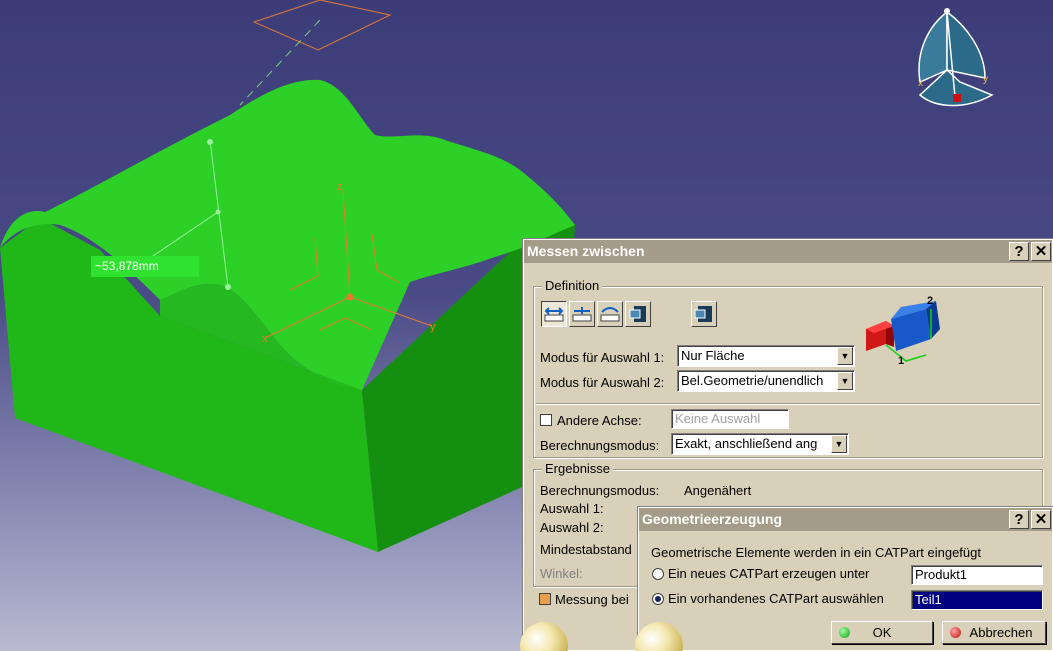 This screenshot has height=651, width=1053. I want to click on other-axis-field: Keine Auswahl, so click(730, 419).